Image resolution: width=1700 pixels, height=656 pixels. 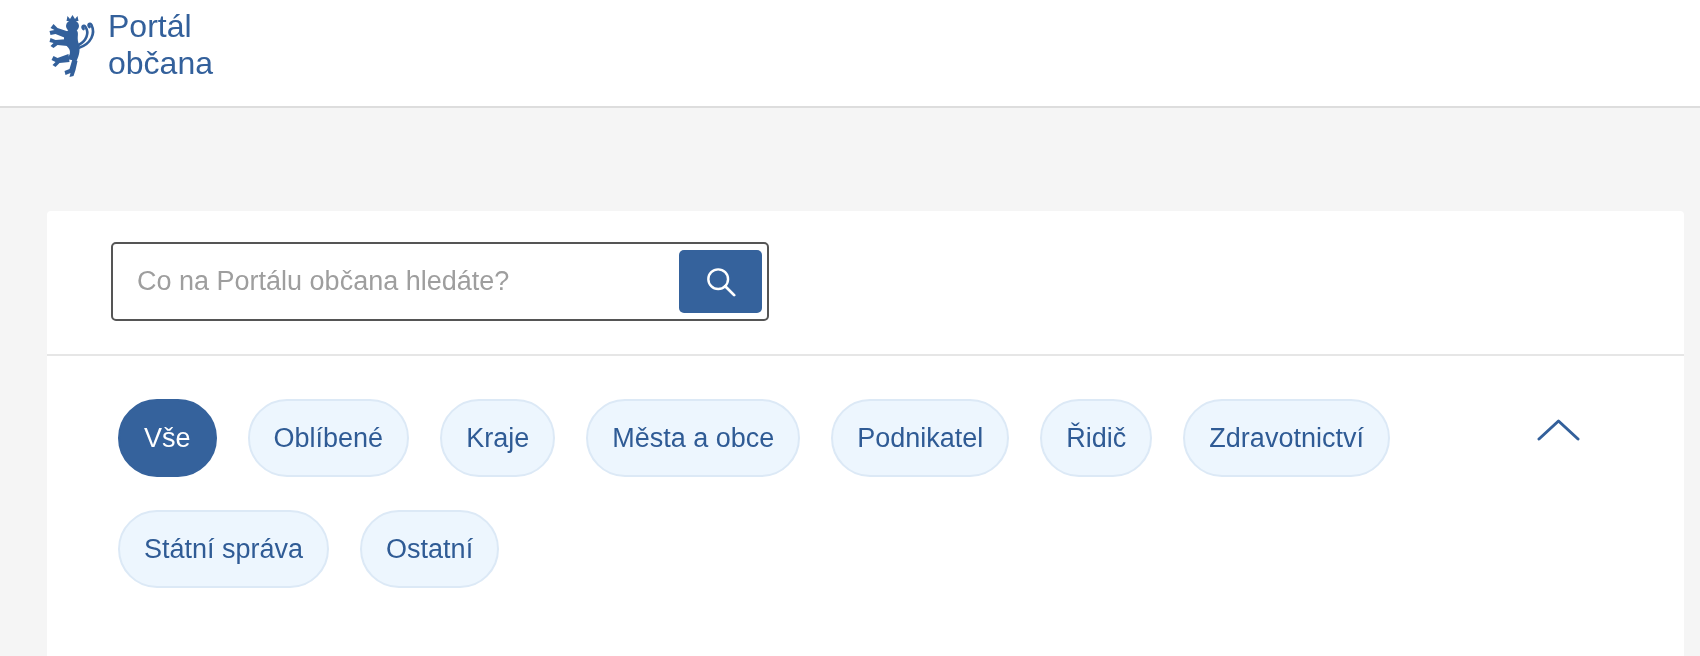 I want to click on portal-title: Portál občana, so click(x=160, y=45).